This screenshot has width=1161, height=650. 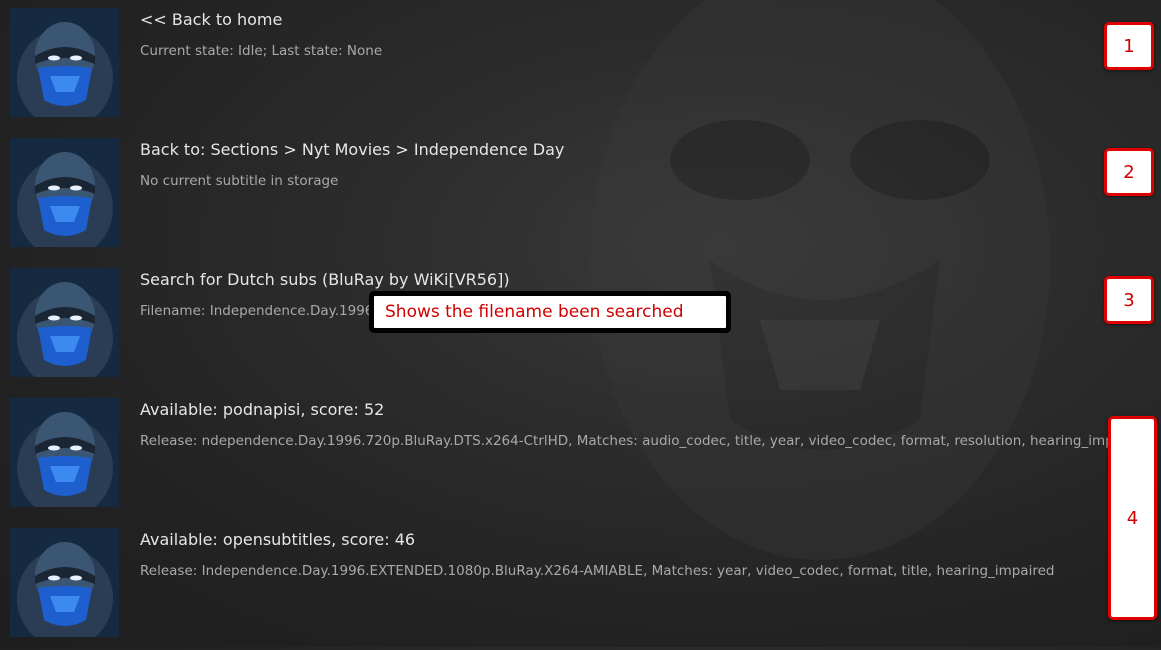 I want to click on annotation-badge-4: 4, so click(x=1132, y=518).